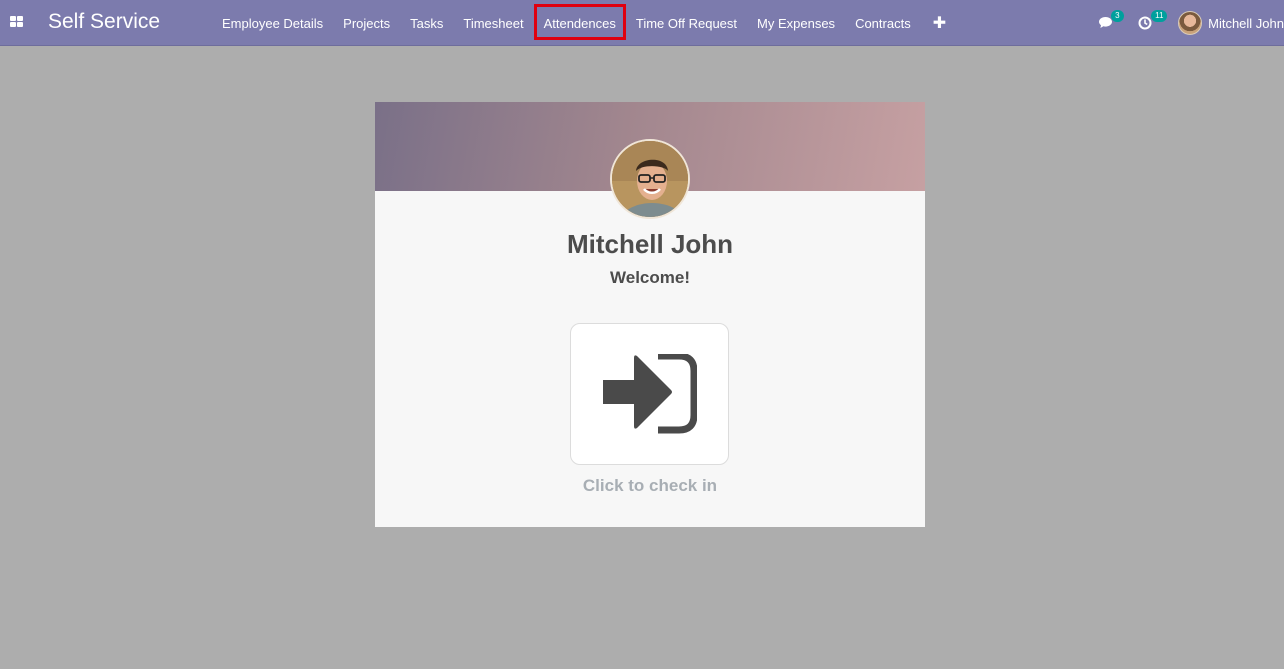  I want to click on employee-name: Mitchell John, so click(650, 244).